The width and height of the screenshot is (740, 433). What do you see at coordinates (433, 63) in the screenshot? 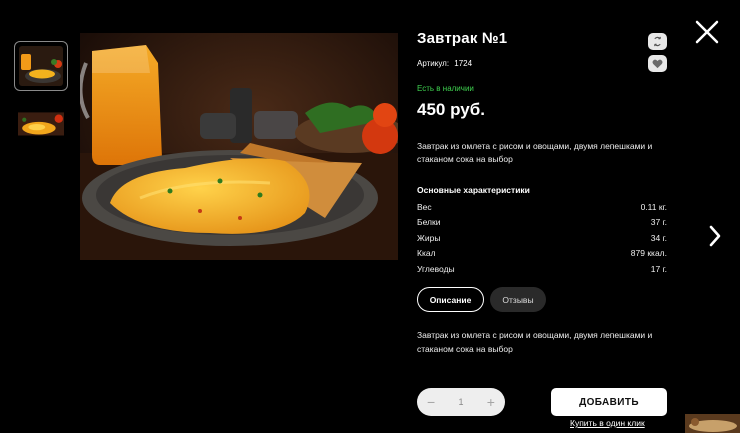
I see `sku-label: Артикул:` at bounding box center [433, 63].